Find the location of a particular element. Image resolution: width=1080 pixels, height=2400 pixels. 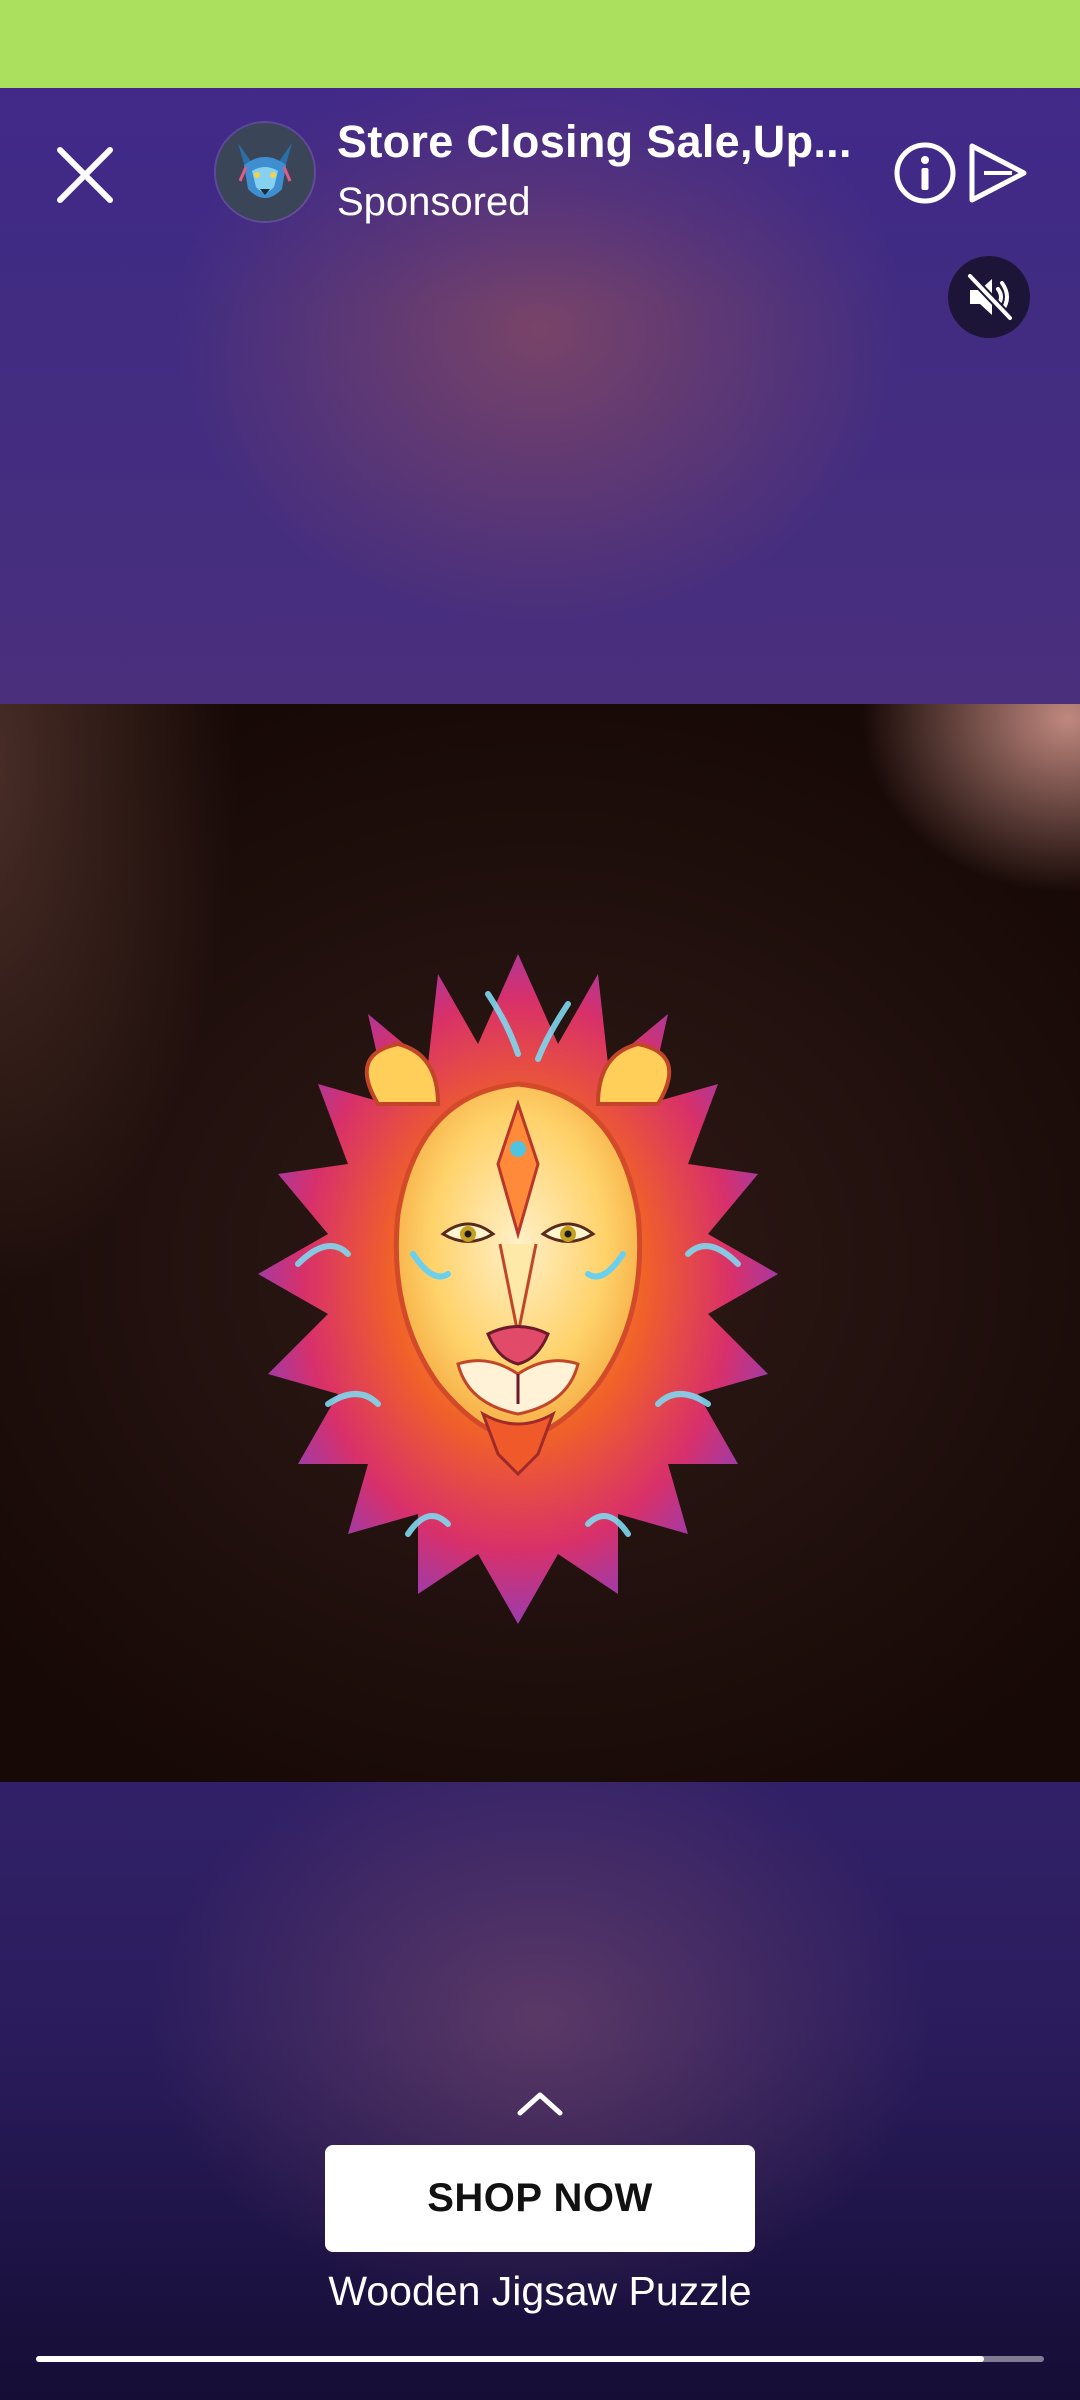

share-button is located at coordinates (998, 173).